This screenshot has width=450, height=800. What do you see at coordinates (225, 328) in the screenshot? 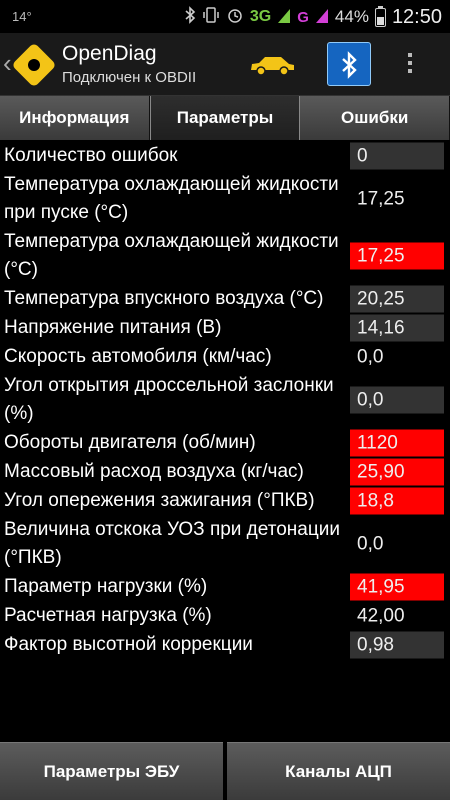
I see `param-row: Напряжение питания (В) 14,16` at bounding box center [225, 328].